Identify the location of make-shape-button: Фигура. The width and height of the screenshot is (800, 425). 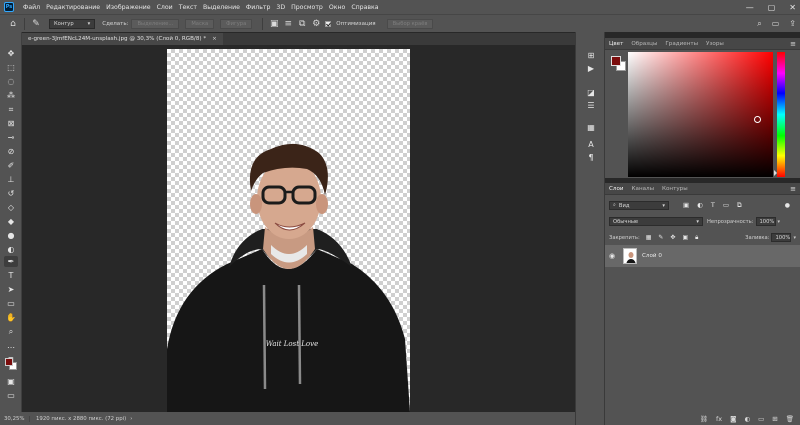
(236, 23).